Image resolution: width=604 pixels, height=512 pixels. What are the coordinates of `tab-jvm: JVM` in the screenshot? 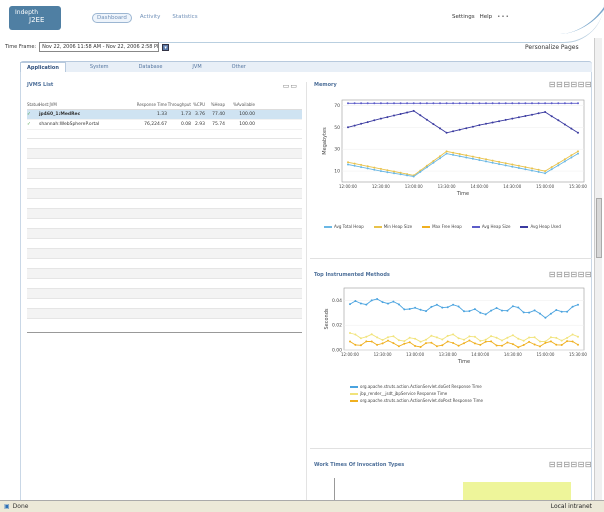 It's located at (196, 67).